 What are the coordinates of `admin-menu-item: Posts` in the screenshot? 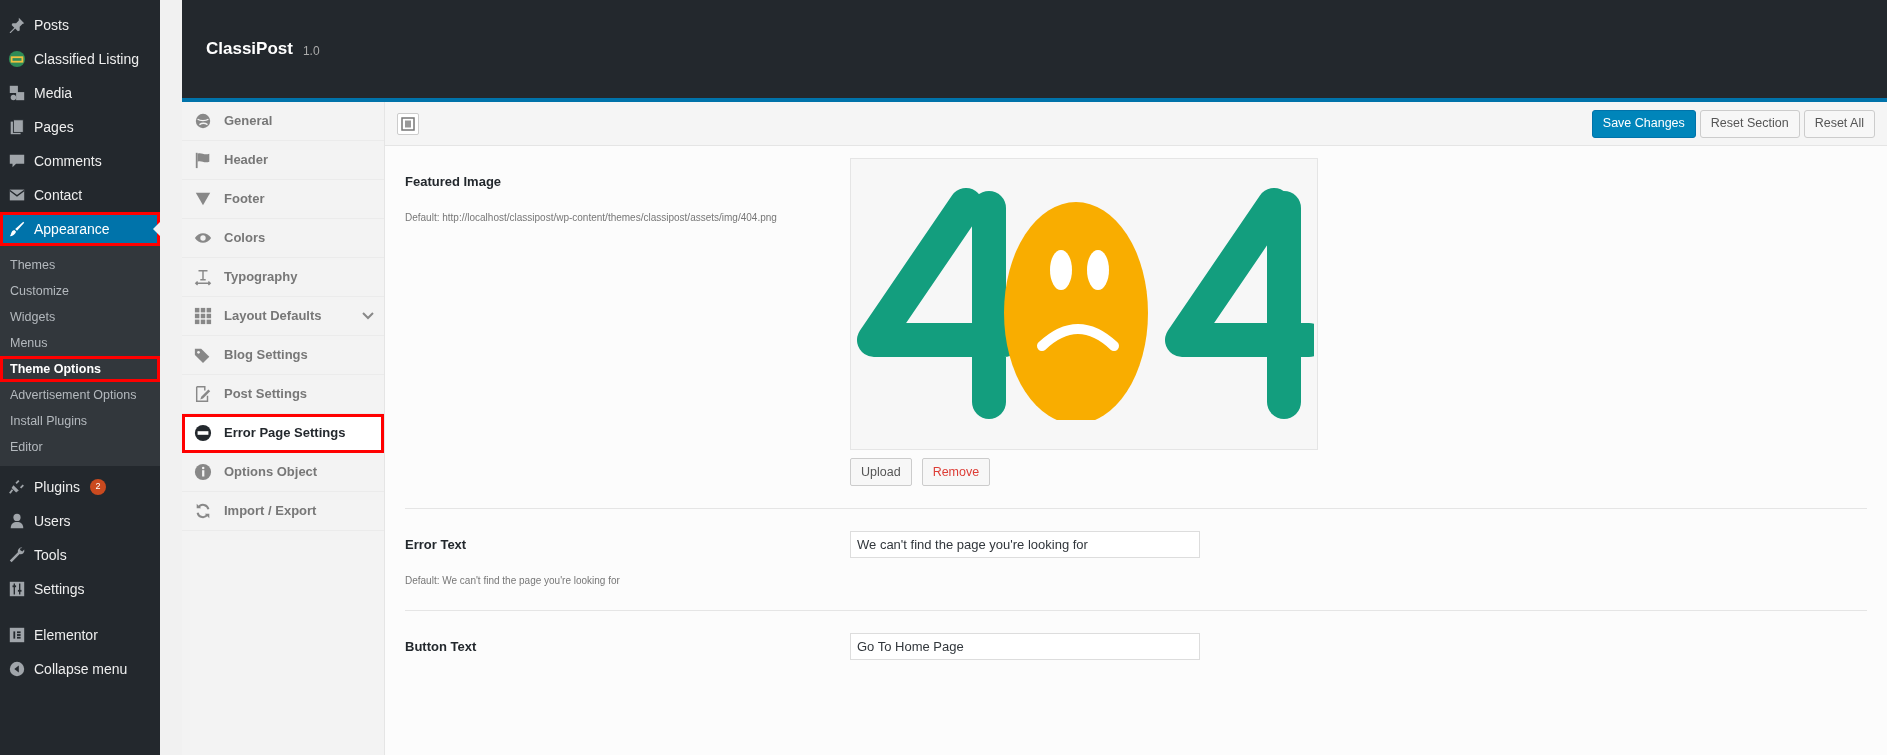 It's located at (80, 25).